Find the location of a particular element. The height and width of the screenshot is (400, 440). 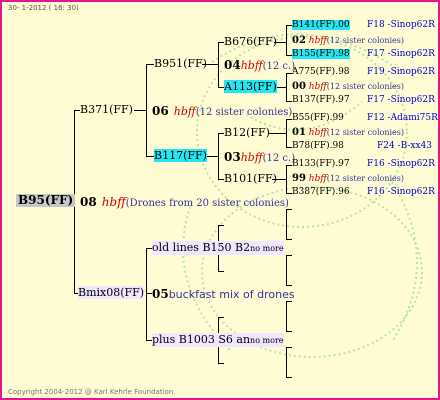

granddam-a-mating-code: hbff is located at coordinates (251, 65).